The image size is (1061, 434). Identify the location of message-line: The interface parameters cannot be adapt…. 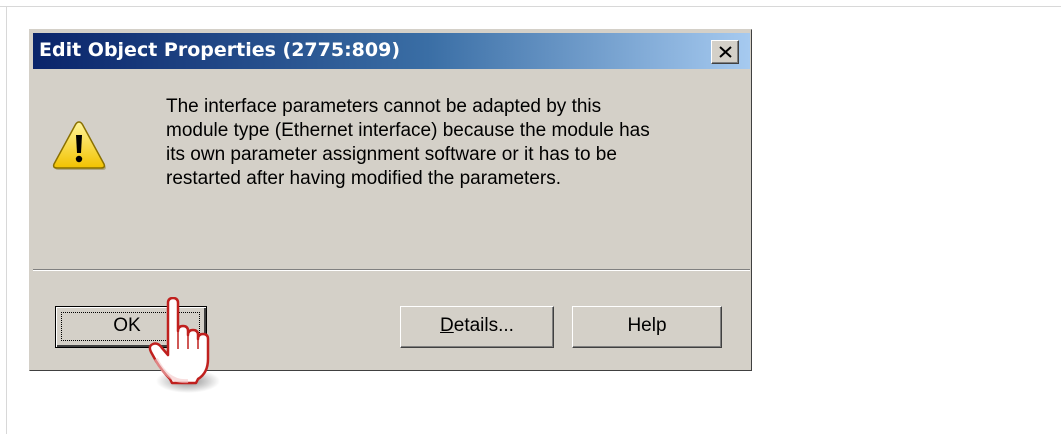
(384, 106).